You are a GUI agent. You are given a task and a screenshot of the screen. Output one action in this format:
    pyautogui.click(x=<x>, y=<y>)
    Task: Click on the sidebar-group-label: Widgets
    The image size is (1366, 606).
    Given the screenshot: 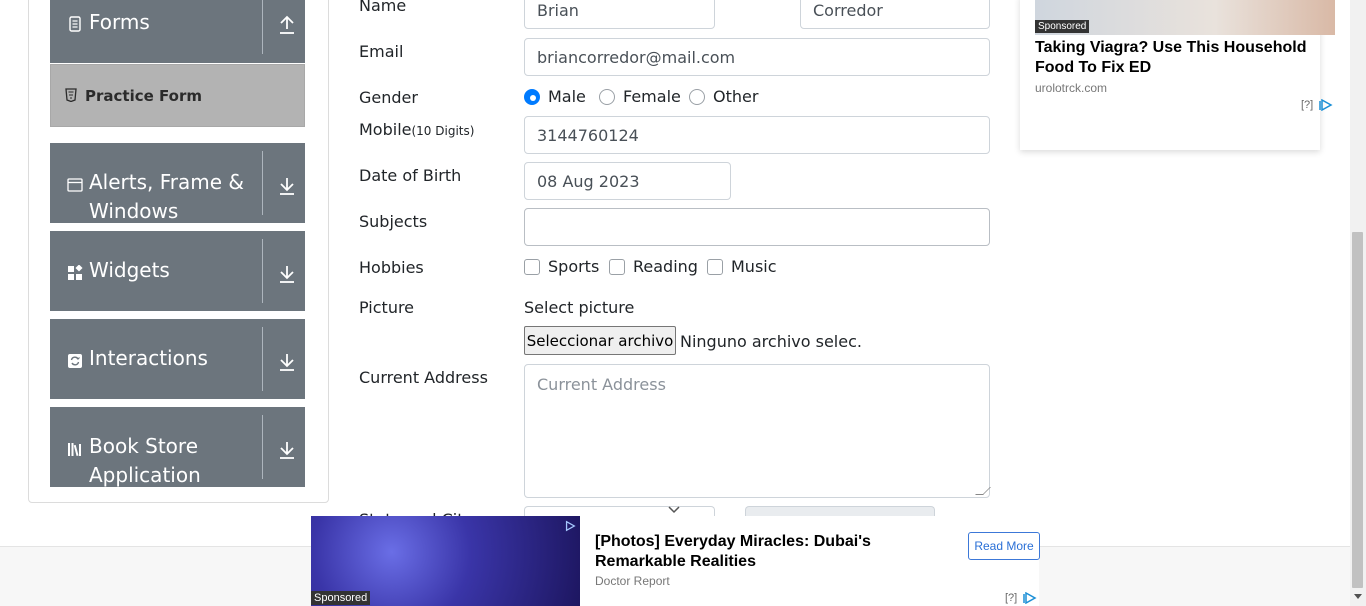 What is the action you would take?
    pyautogui.click(x=129, y=270)
    